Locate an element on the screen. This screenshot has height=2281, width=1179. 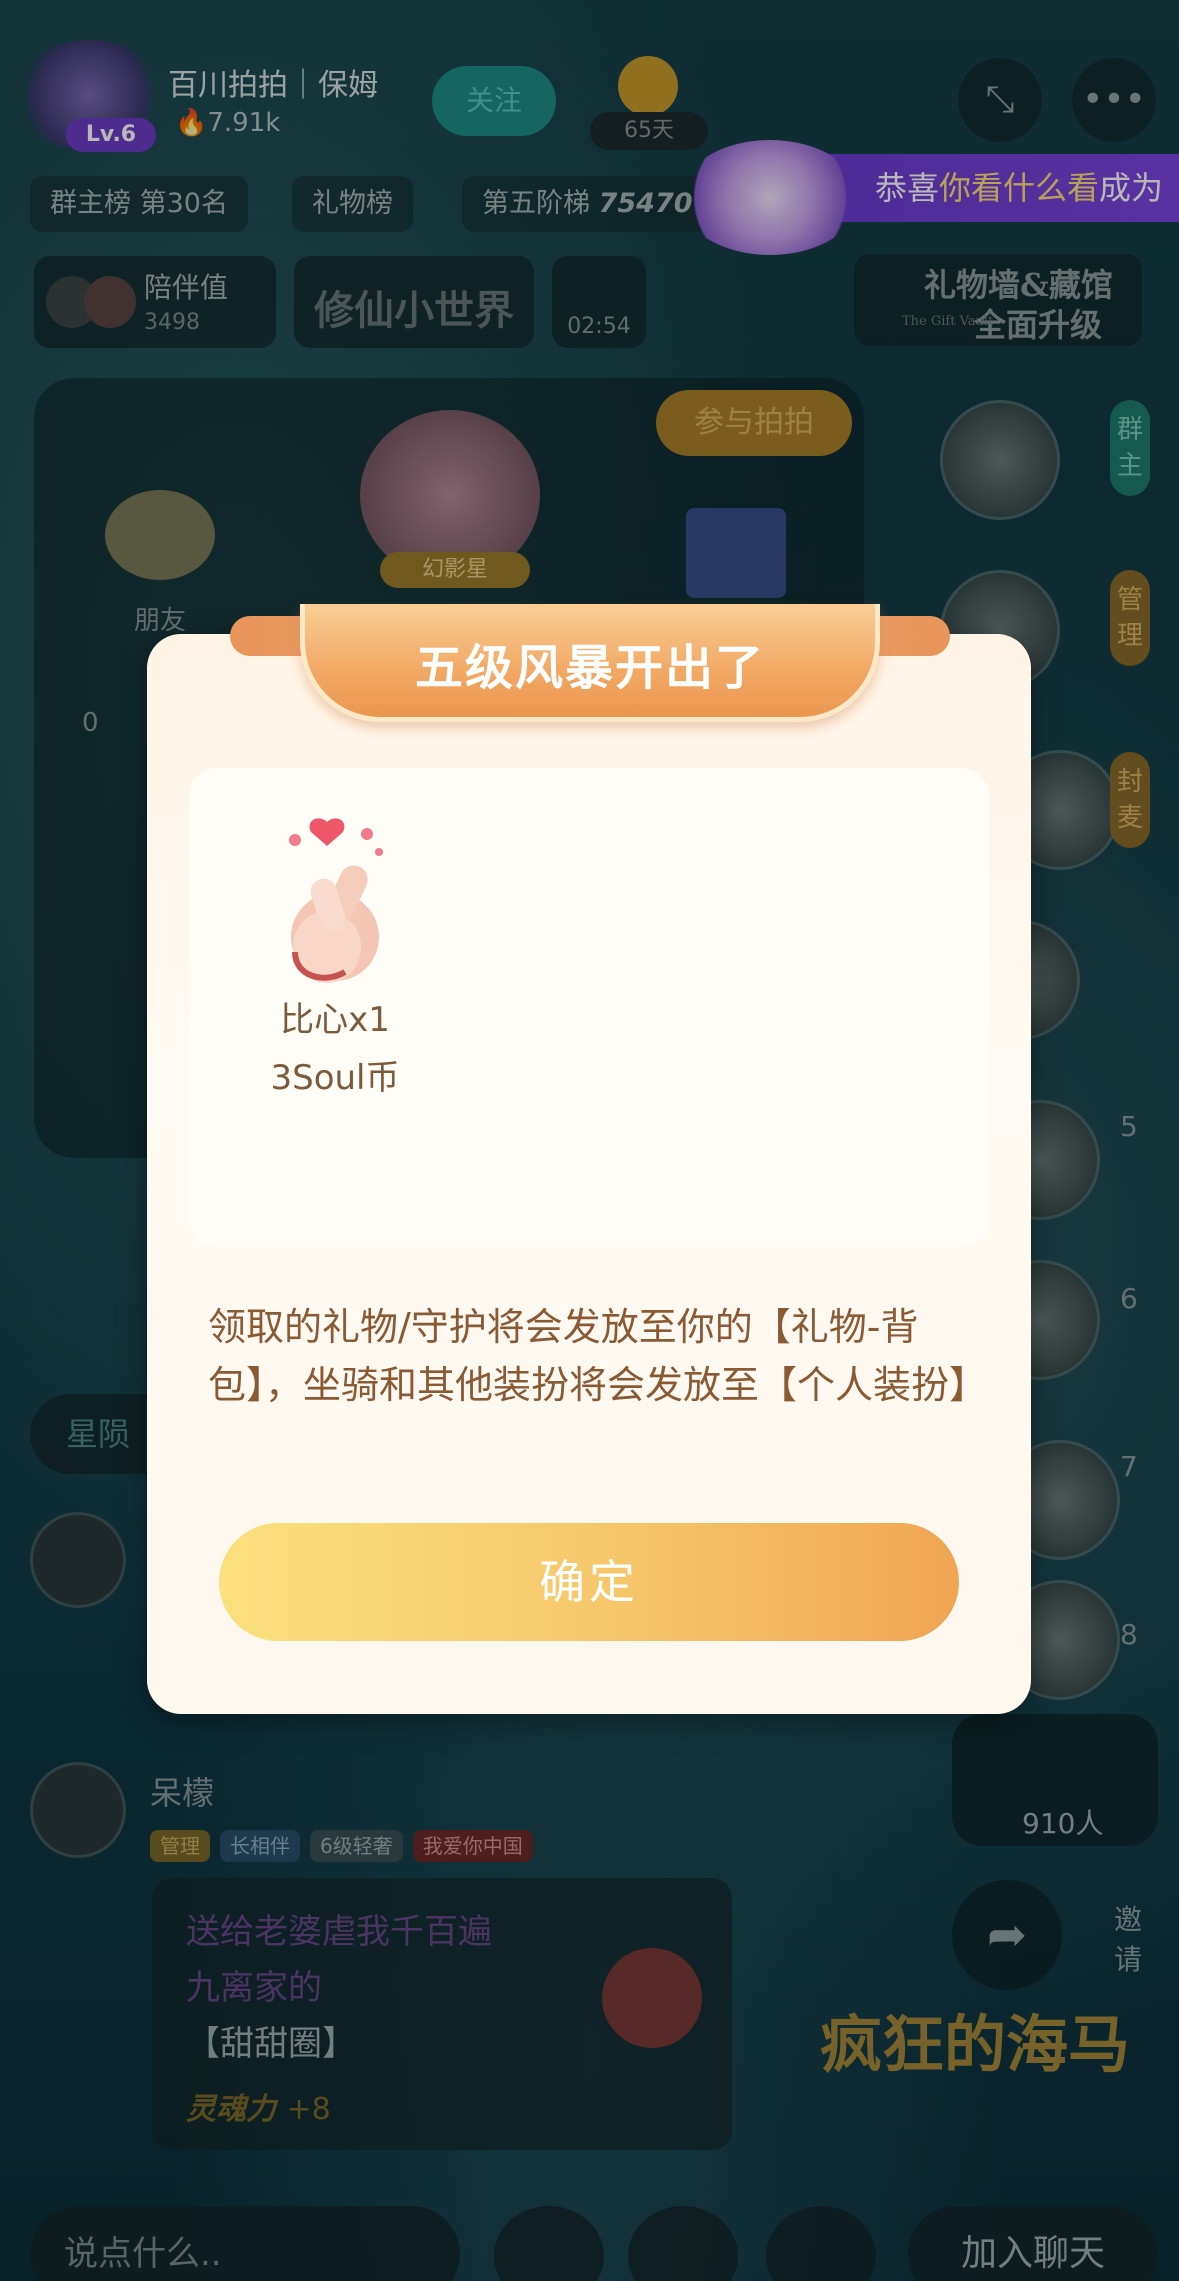
modal-title: 五级风暴开出了 is located at coordinates (589, 668).